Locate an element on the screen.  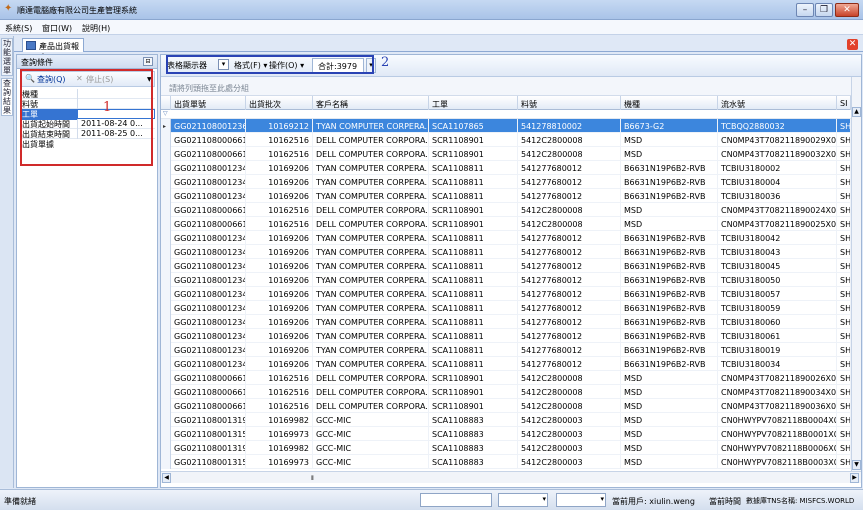
close-tab-icon: ✕ is located at coordinates (852, 44).